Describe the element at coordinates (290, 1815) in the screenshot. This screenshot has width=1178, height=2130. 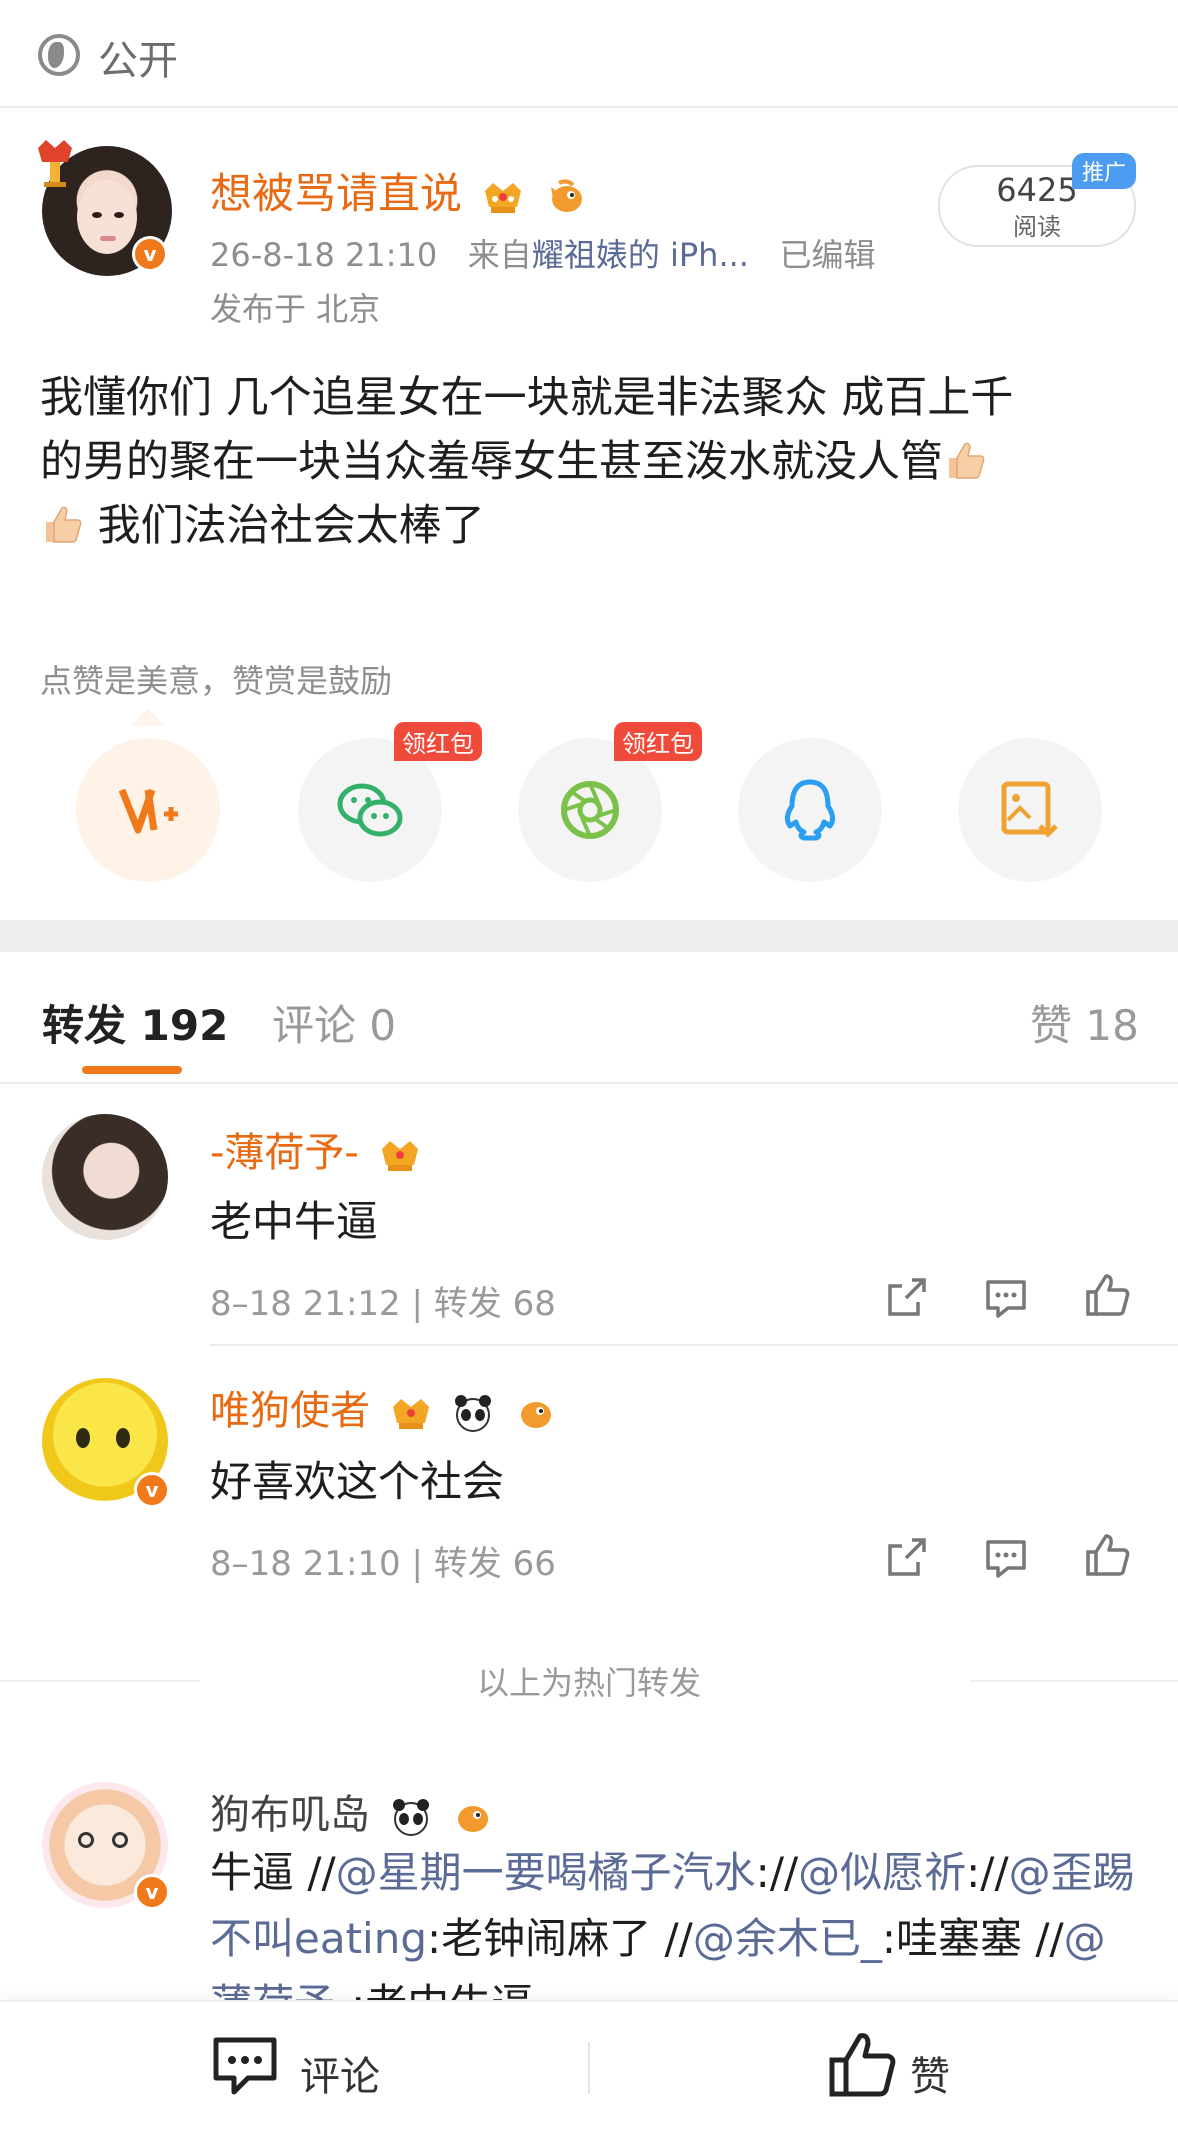
I see `repost-user-name: 狗布叽岛` at that location.